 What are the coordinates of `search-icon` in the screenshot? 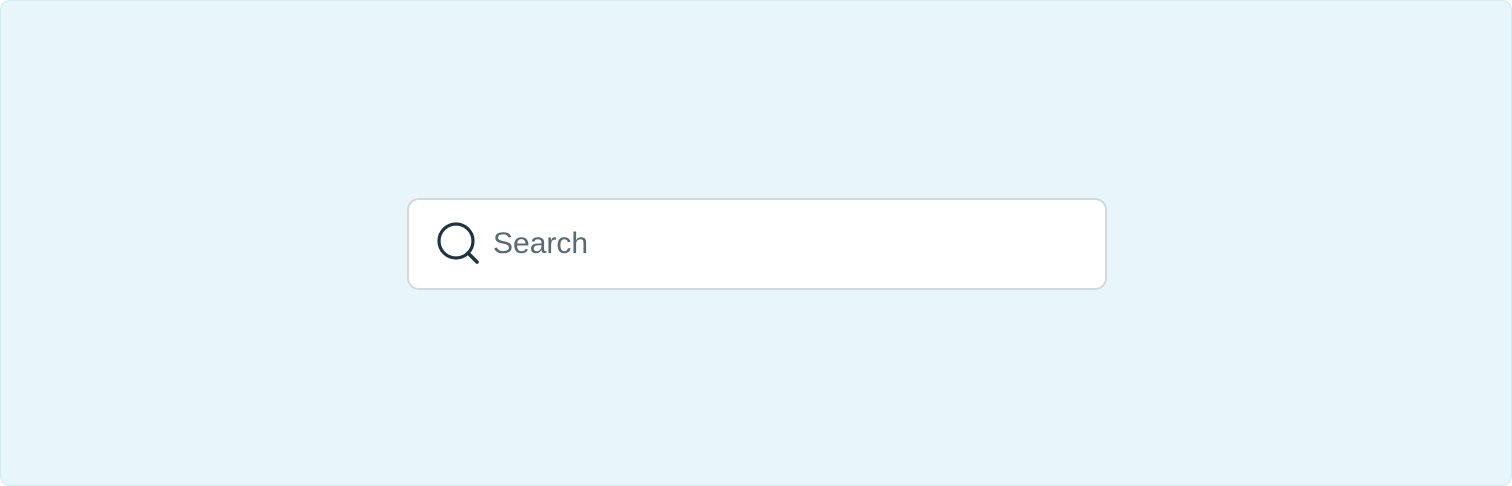 It's located at (459, 244).